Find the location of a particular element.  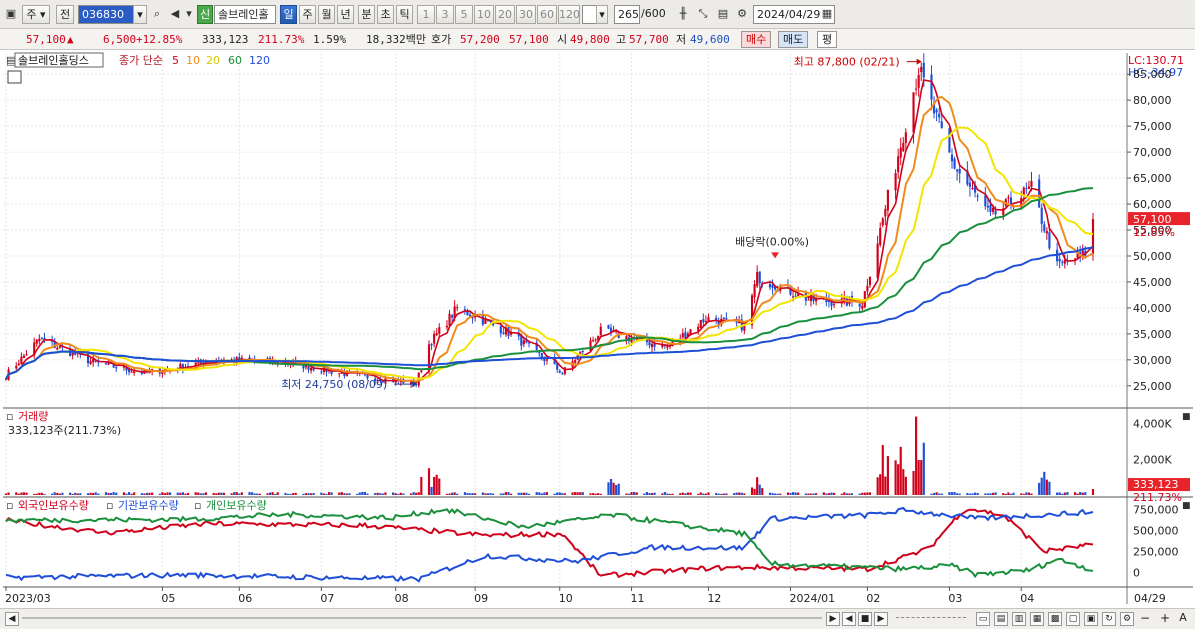

prefix-button: 전 is located at coordinates (65, 14).